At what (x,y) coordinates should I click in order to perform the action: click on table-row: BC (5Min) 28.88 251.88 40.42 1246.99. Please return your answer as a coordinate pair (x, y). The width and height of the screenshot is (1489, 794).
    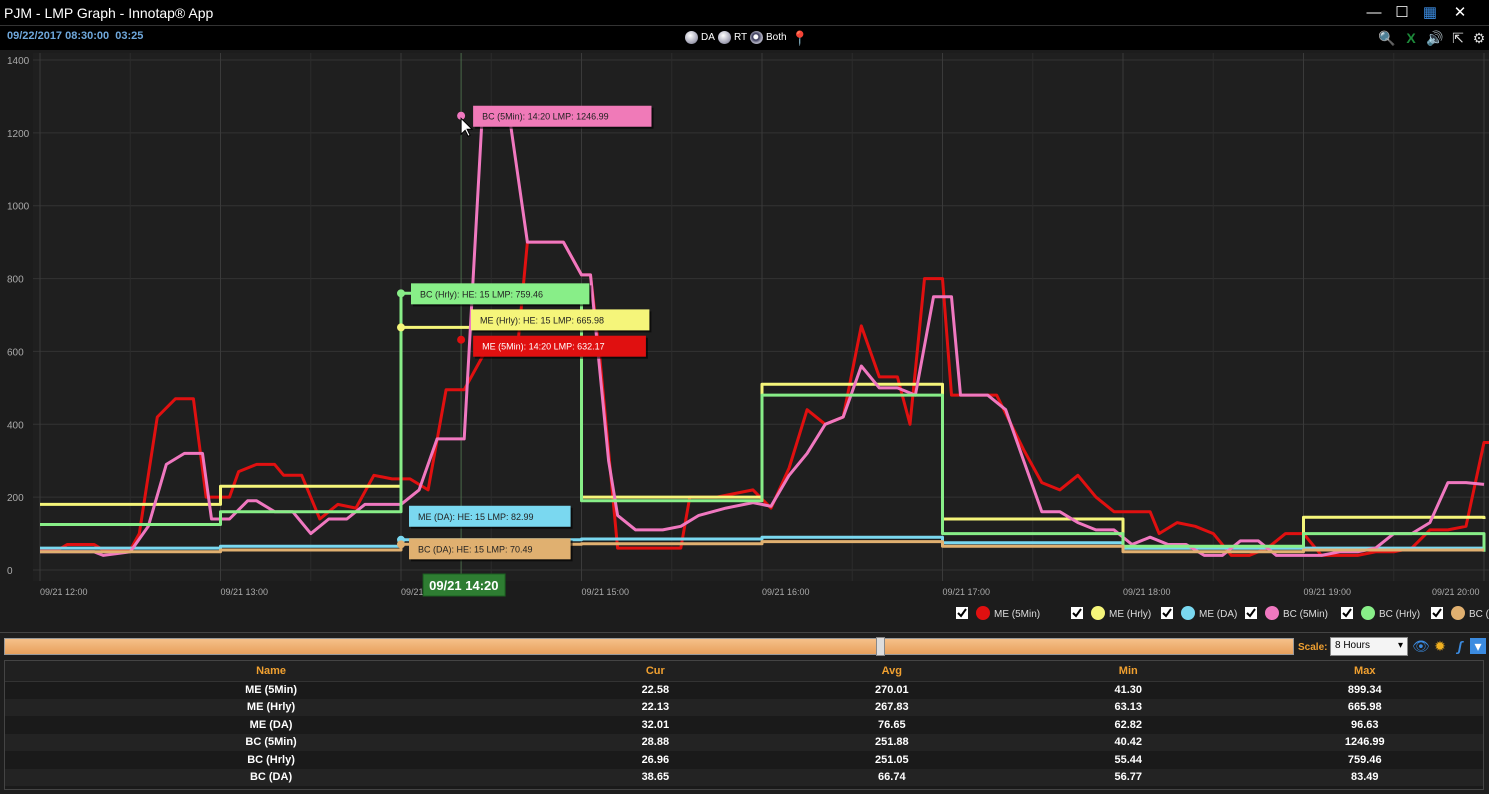
    Looking at the image, I should click on (744, 742).